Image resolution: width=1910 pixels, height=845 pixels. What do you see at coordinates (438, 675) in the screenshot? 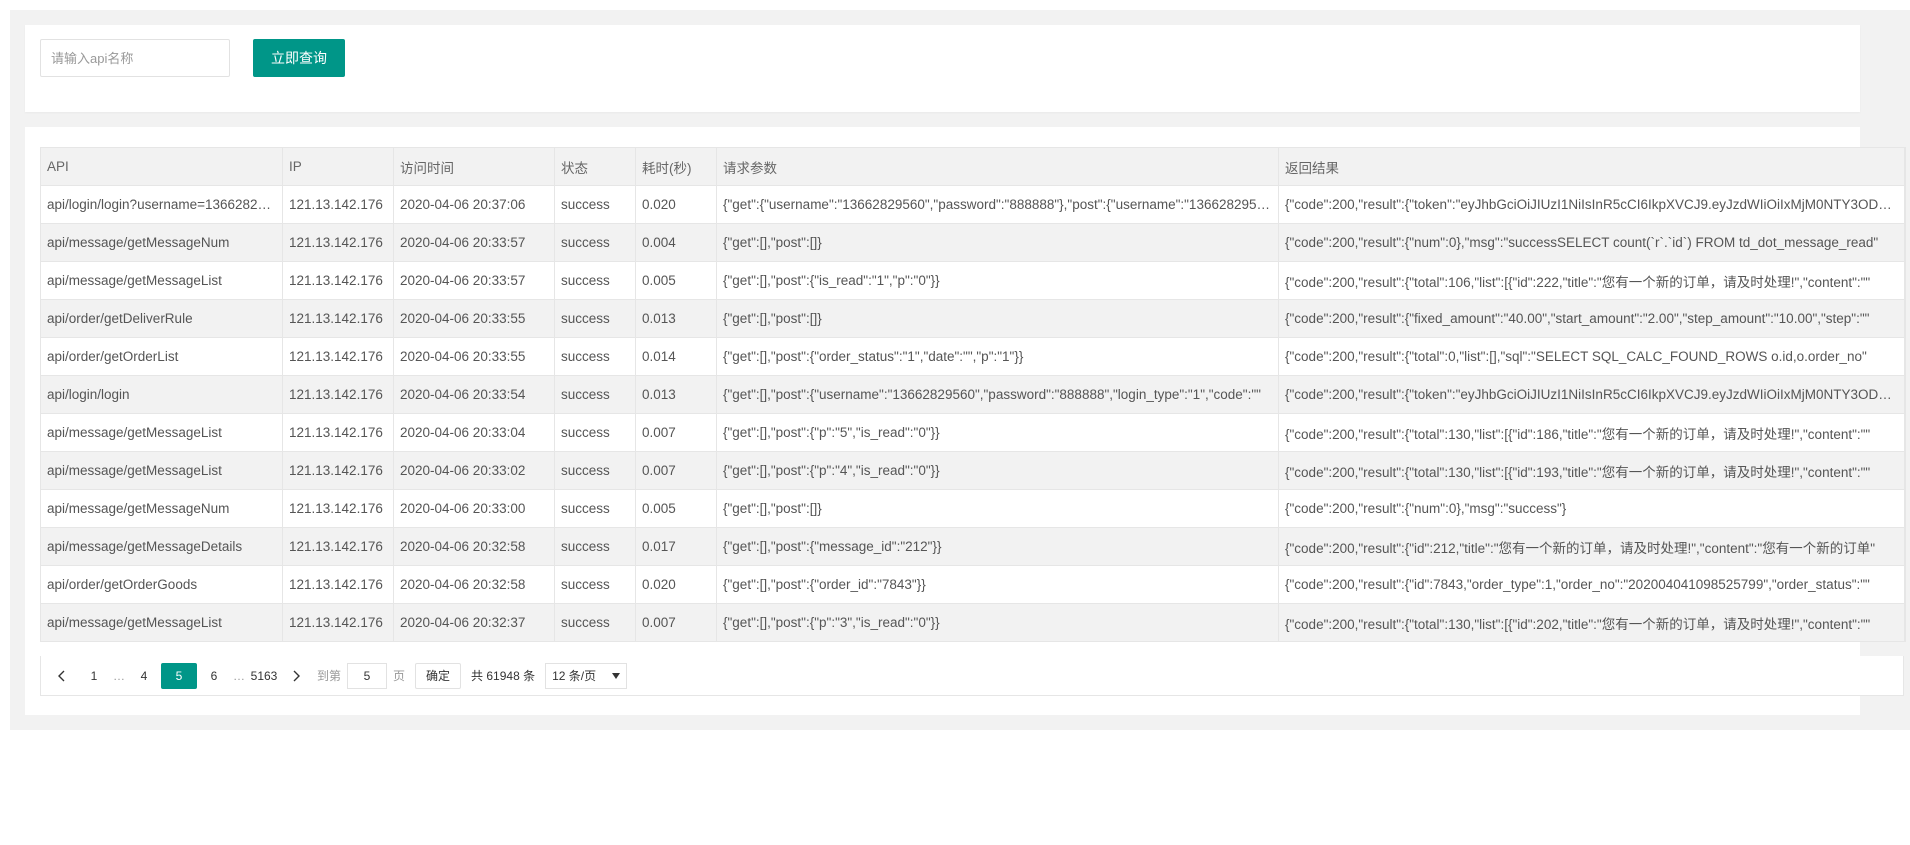
I see `goto-confirm-button: 确定` at bounding box center [438, 675].